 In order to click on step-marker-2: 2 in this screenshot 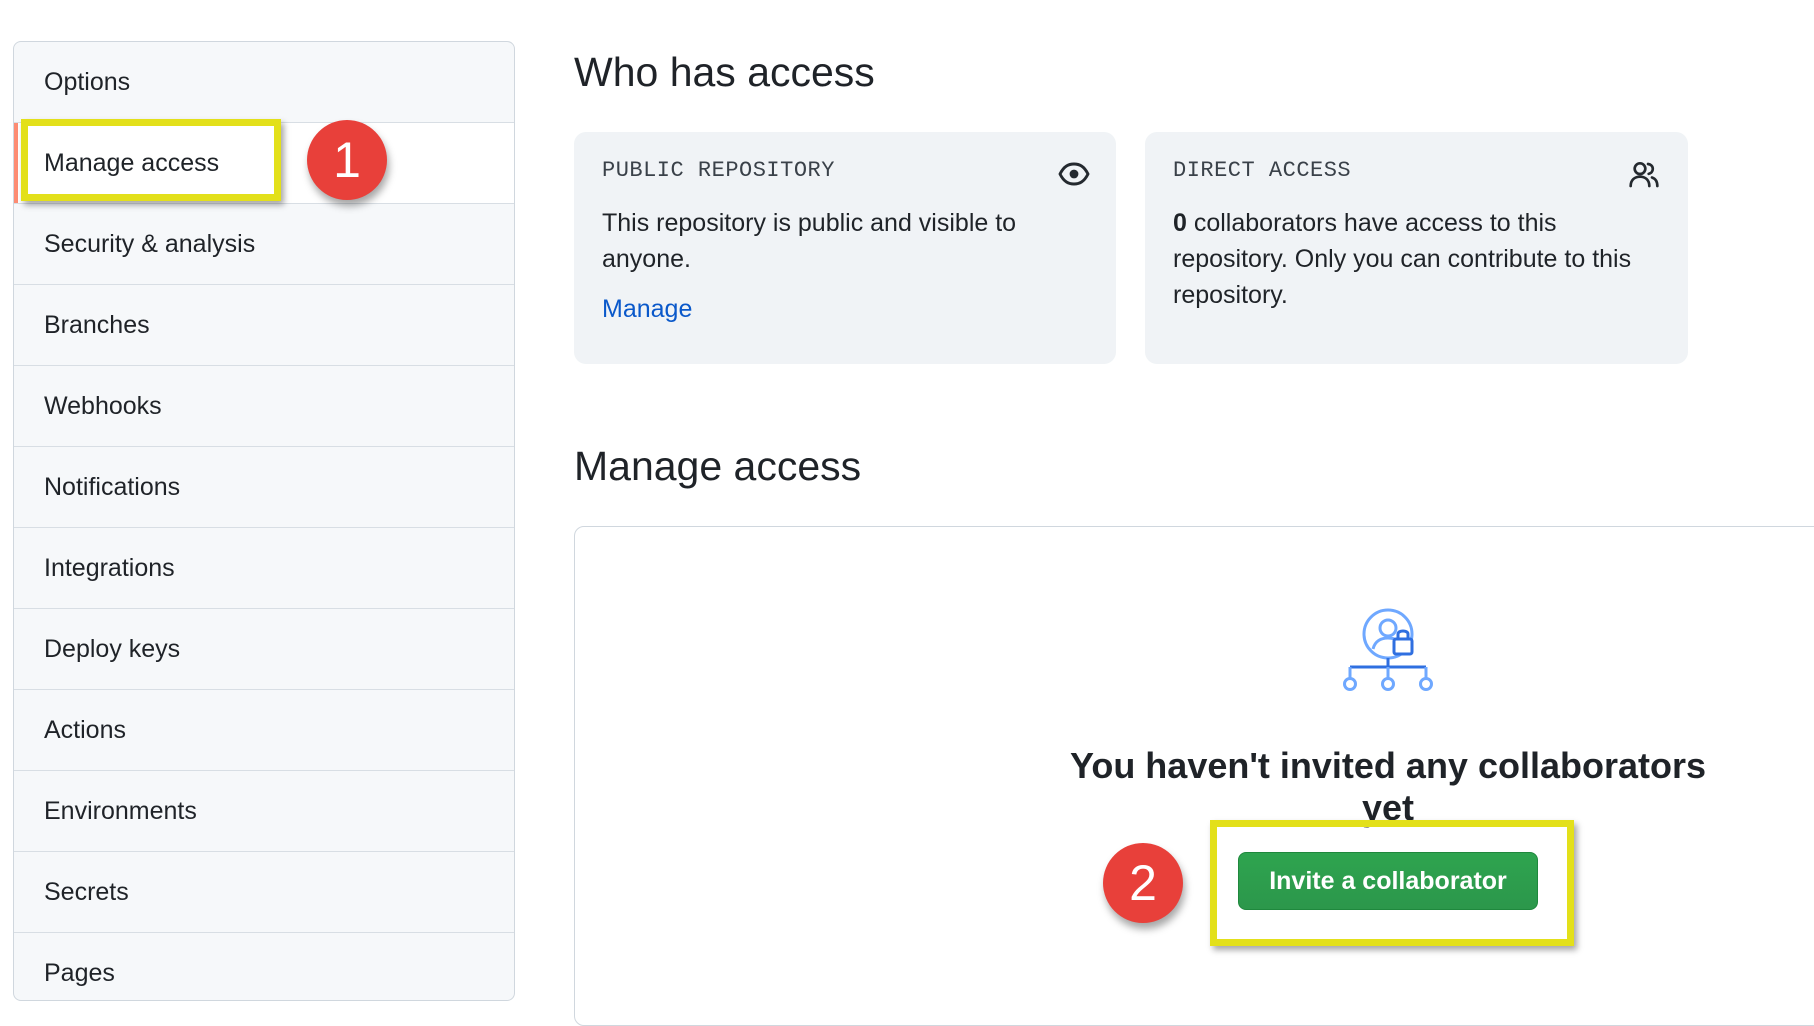, I will do `click(1143, 883)`.